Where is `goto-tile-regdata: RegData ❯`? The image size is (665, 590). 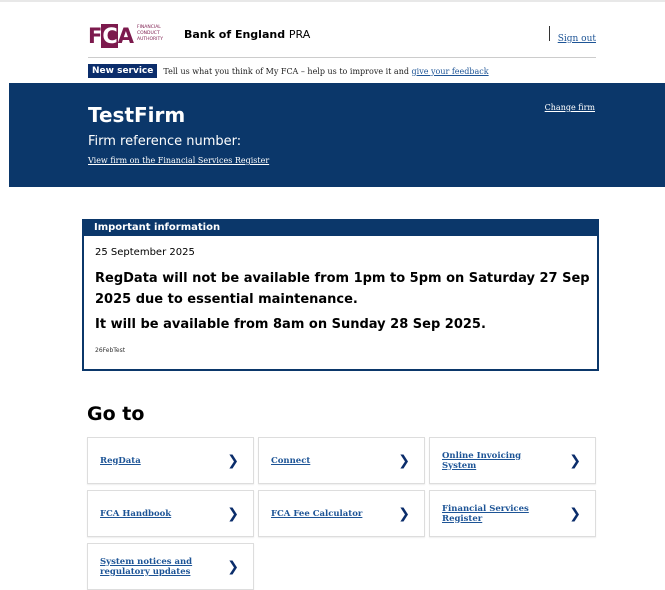 goto-tile-regdata: RegData ❯ is located at coordinates (170, 460).